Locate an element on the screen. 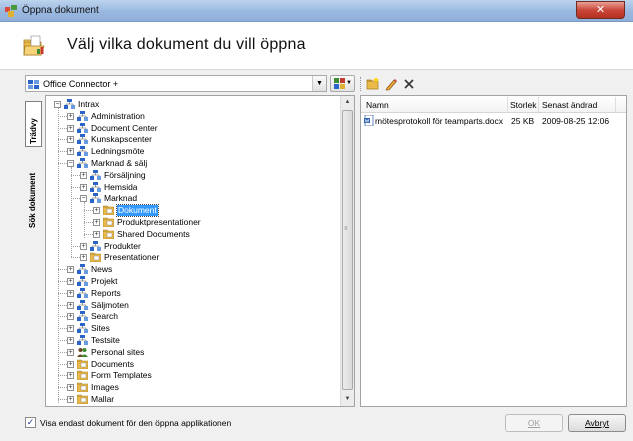  tree-node: − Intrax is located at coordinates (191, 104).